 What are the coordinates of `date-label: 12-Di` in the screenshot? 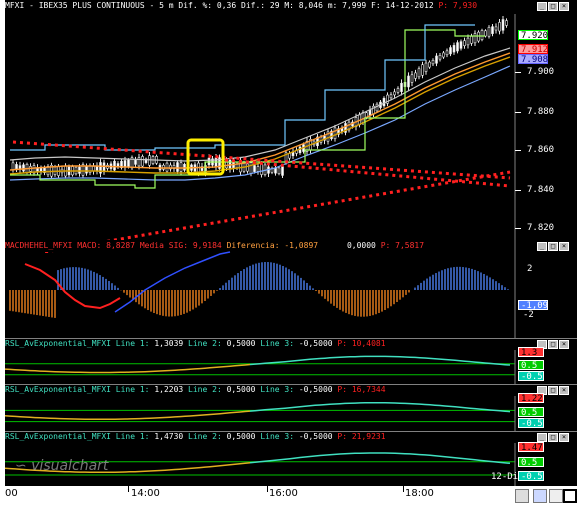 It's located at (505, 477).